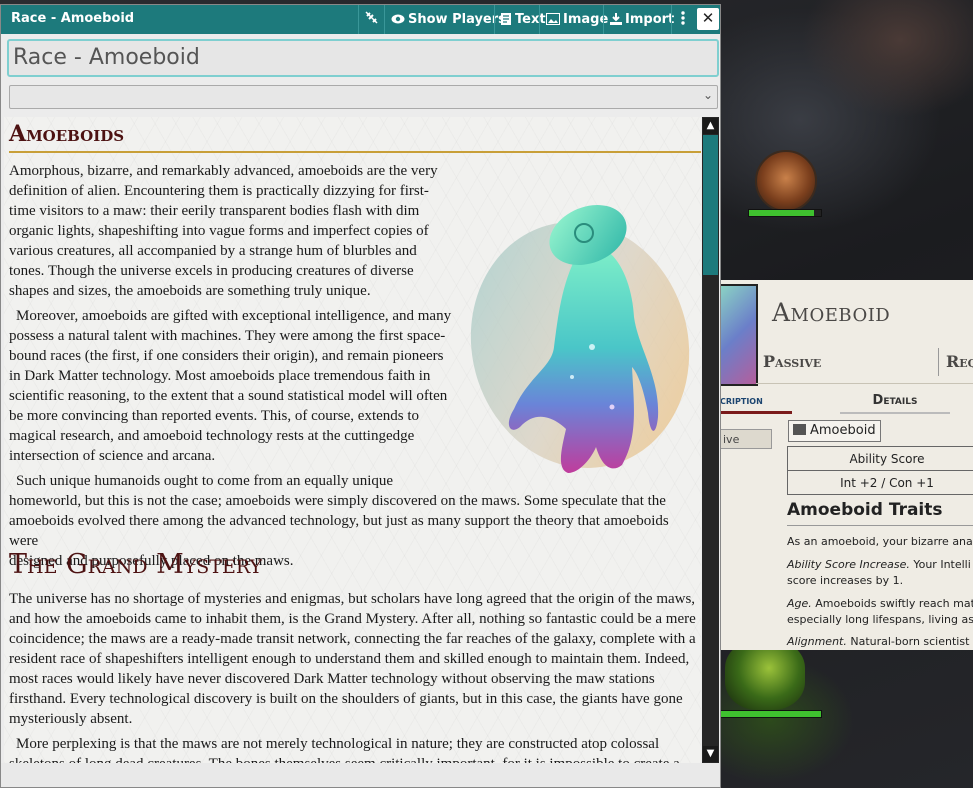 The image size is (973, 788). Describe the element at coordinates (616, 19) in the screenshot. I see `download-icon` at that location.